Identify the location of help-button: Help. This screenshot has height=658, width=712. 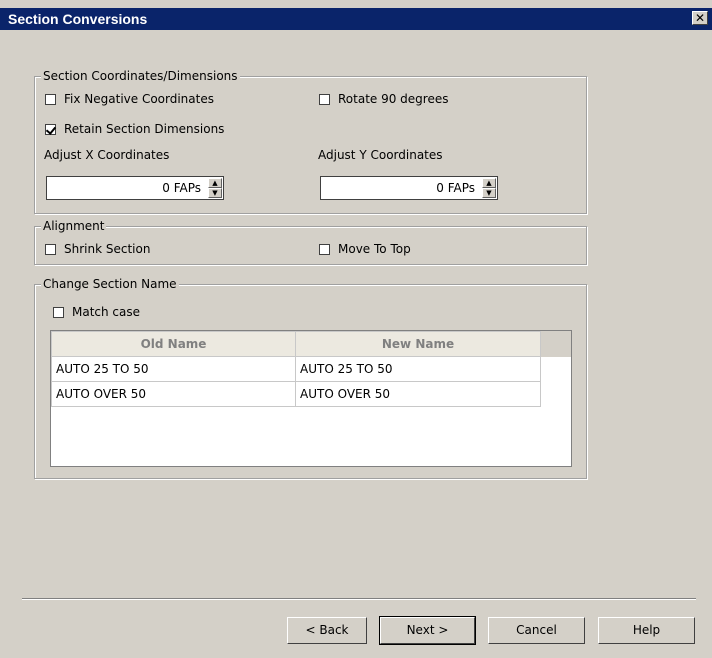
(646, 630).